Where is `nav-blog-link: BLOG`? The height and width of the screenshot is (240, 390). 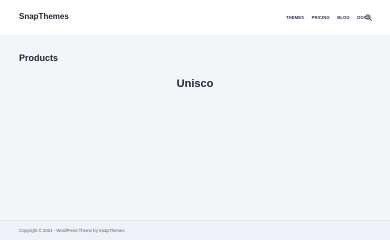
nav-blog-link: BLOG is located at coordinates (343, 17).